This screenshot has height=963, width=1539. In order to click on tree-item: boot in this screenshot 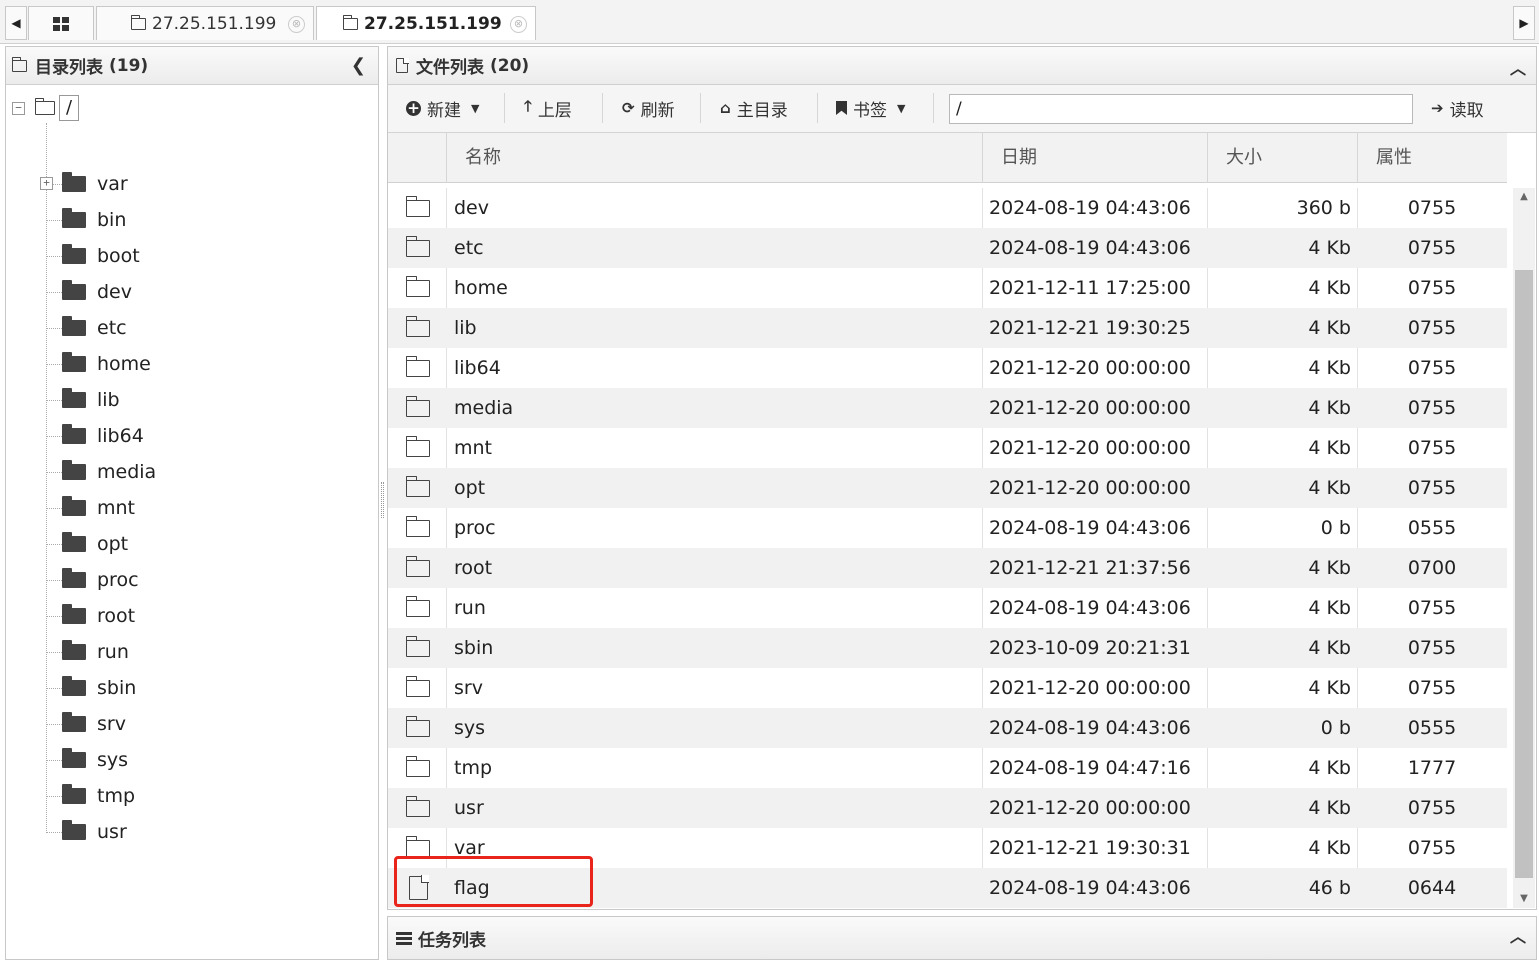, I will do `click(93, 256)`.